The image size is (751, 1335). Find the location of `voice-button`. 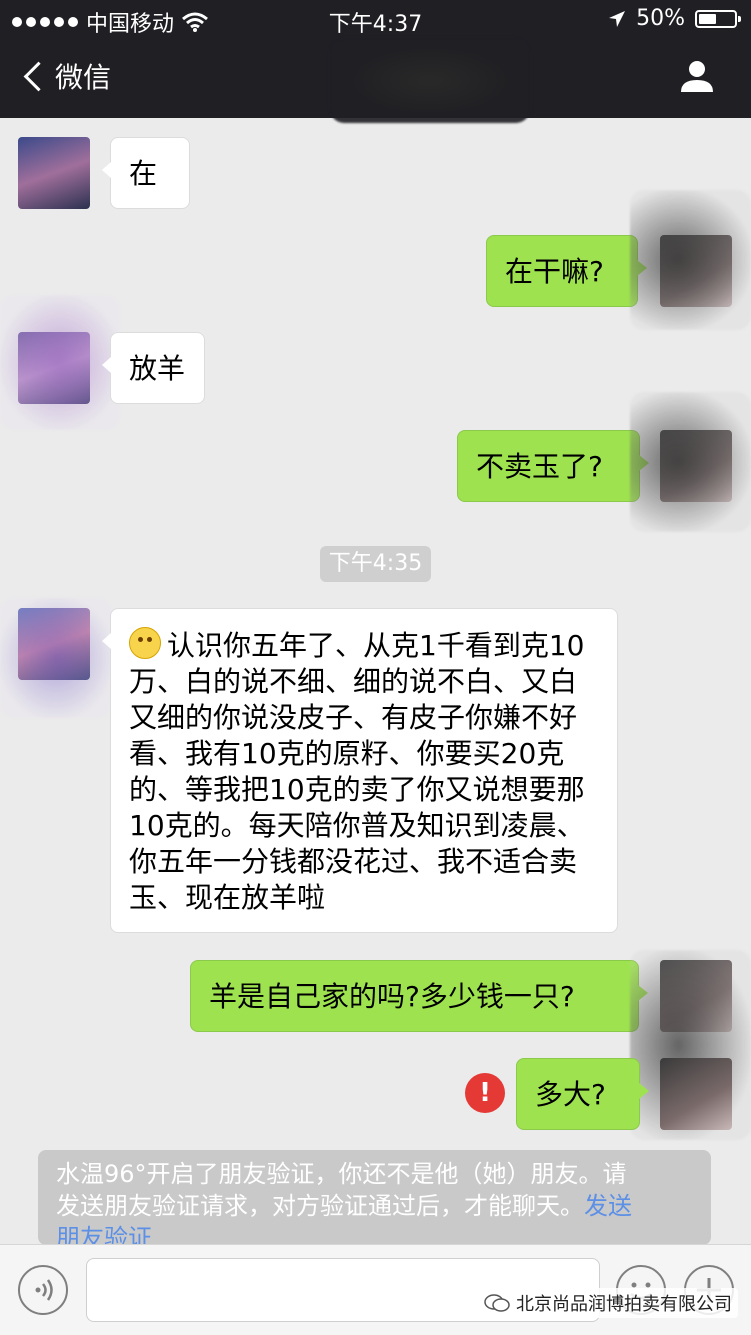

voice-button is located at coordinates (43, 1290).